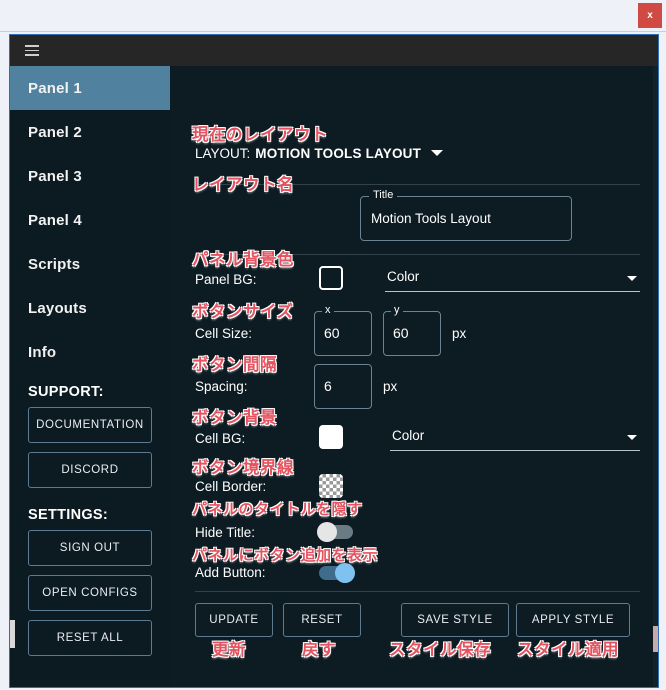 This screenshot has height=690, width=666. I want to click on title-input-value: Motion Tools Layout, so click(431, 218).